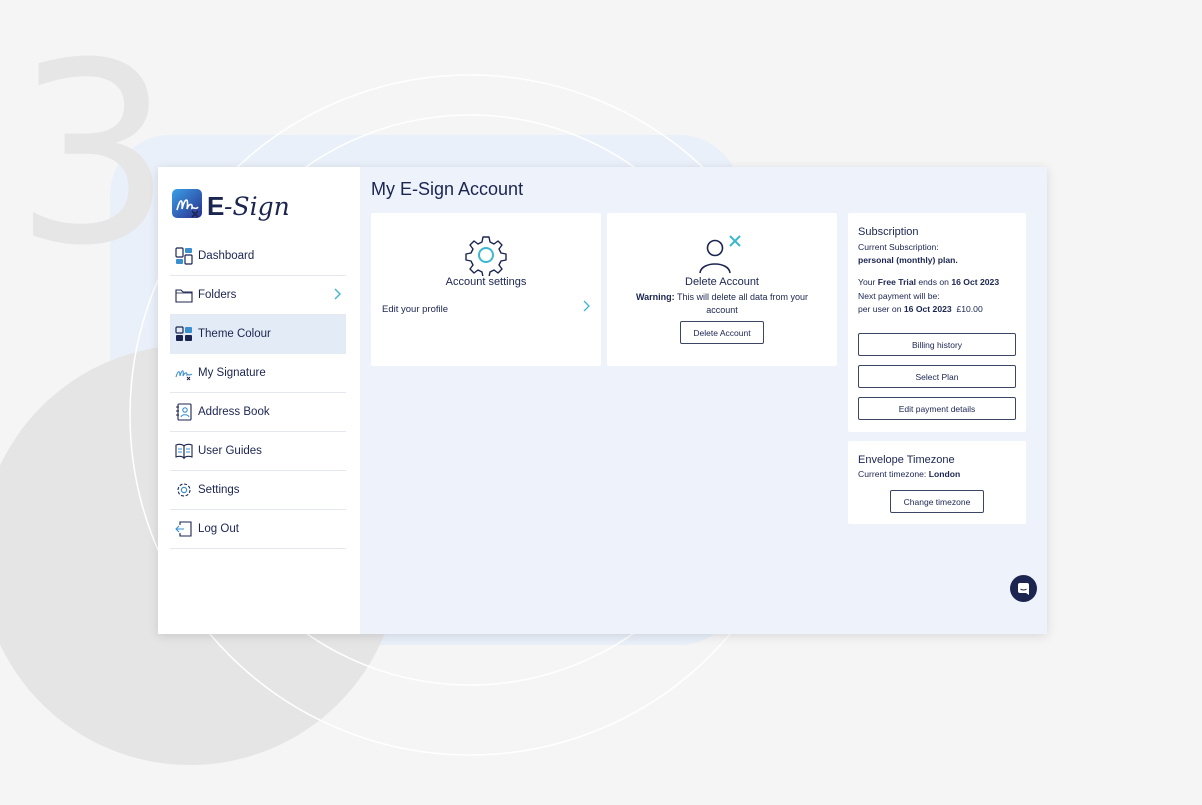 This screenshot has width=1202, height=805. I want to click on signature-icon, so click(184, 373).